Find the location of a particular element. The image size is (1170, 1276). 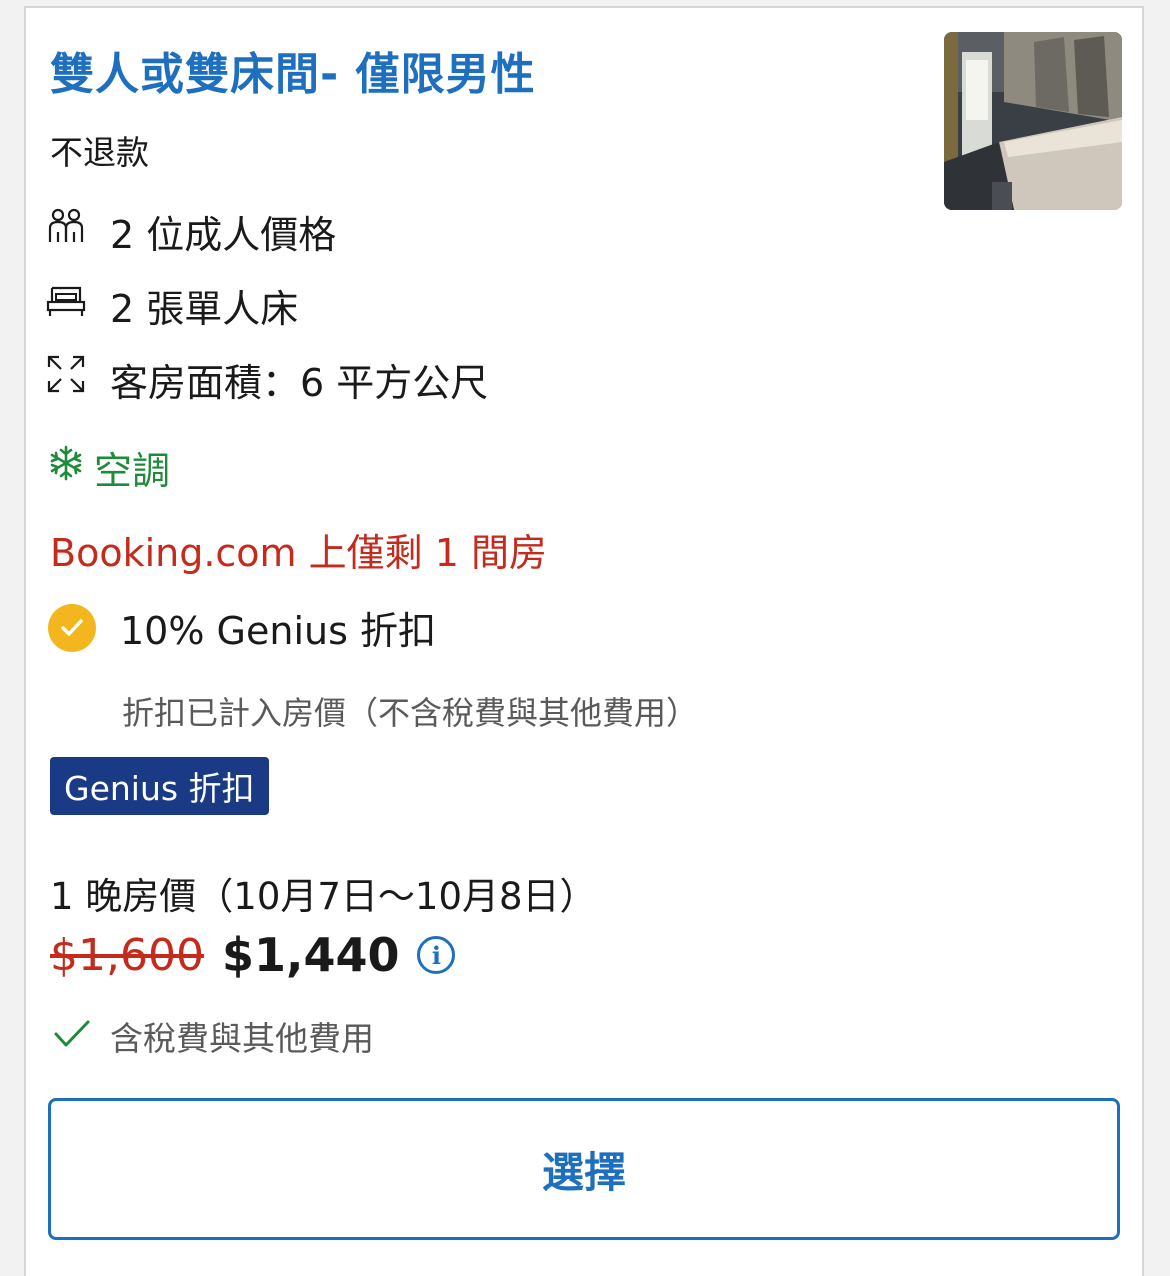

bed-icon is located at coordinates (66, 300).